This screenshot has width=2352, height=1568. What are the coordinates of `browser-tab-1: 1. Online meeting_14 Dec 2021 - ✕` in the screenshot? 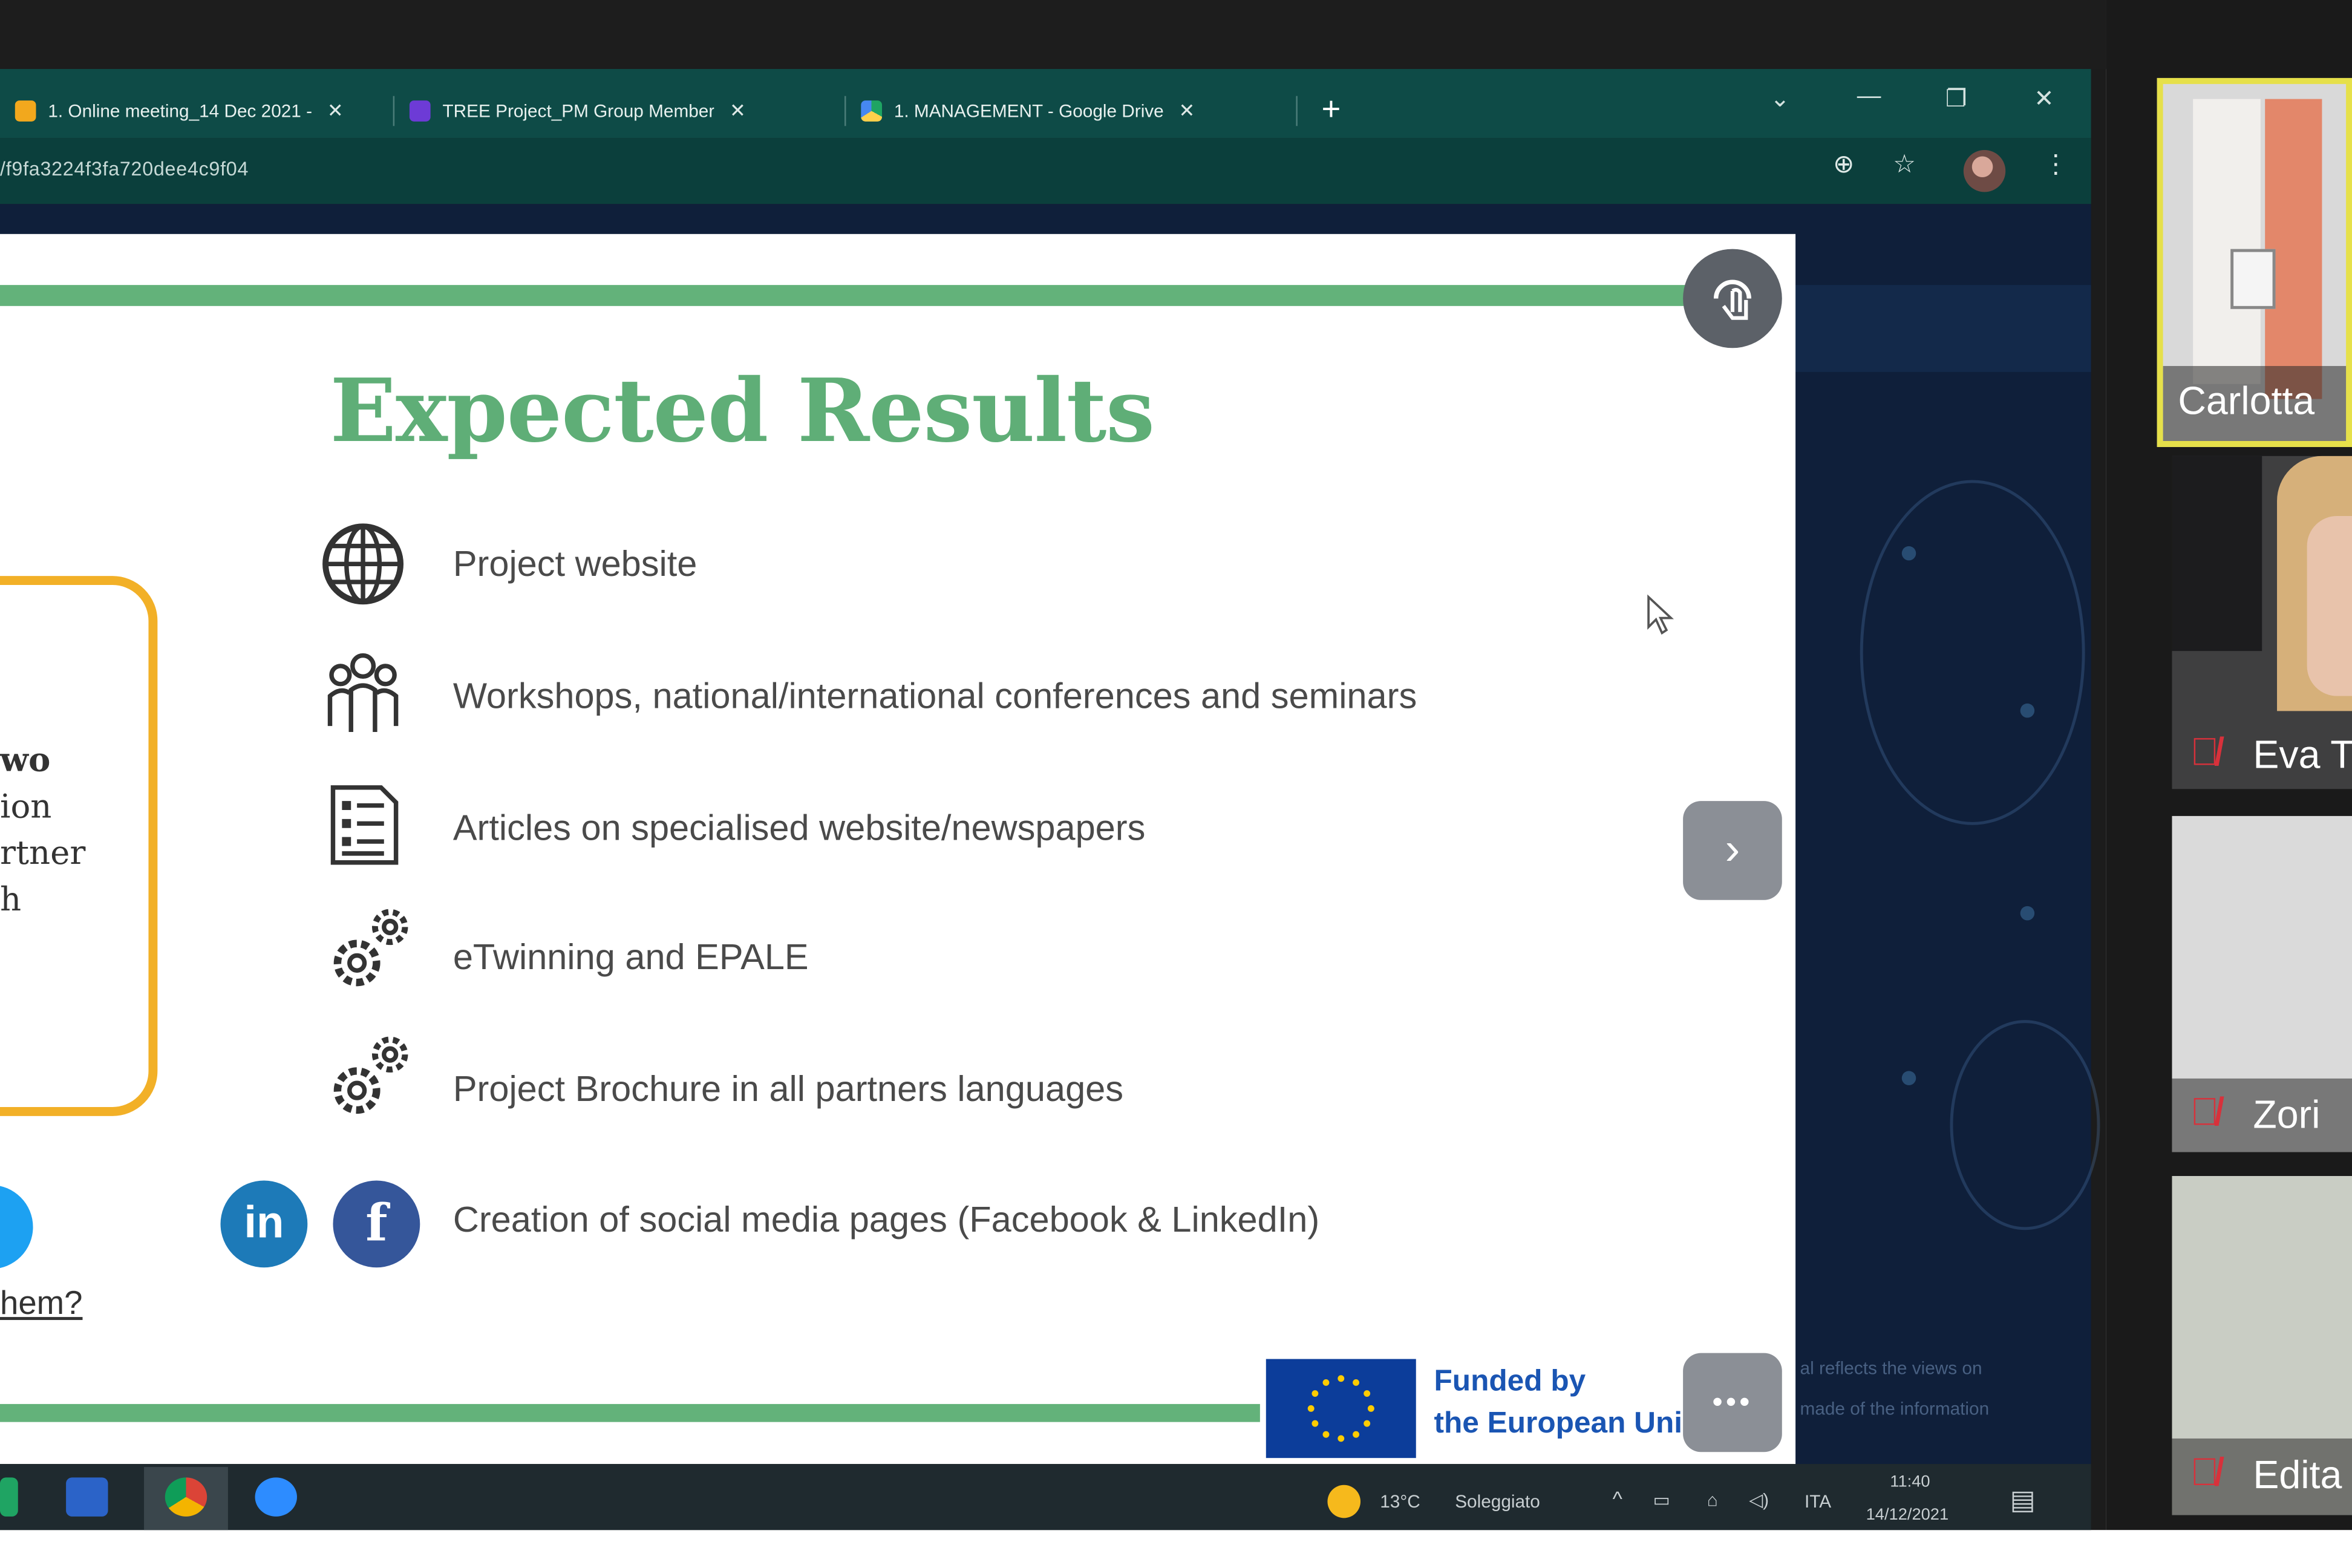 It's located at (197, 111).